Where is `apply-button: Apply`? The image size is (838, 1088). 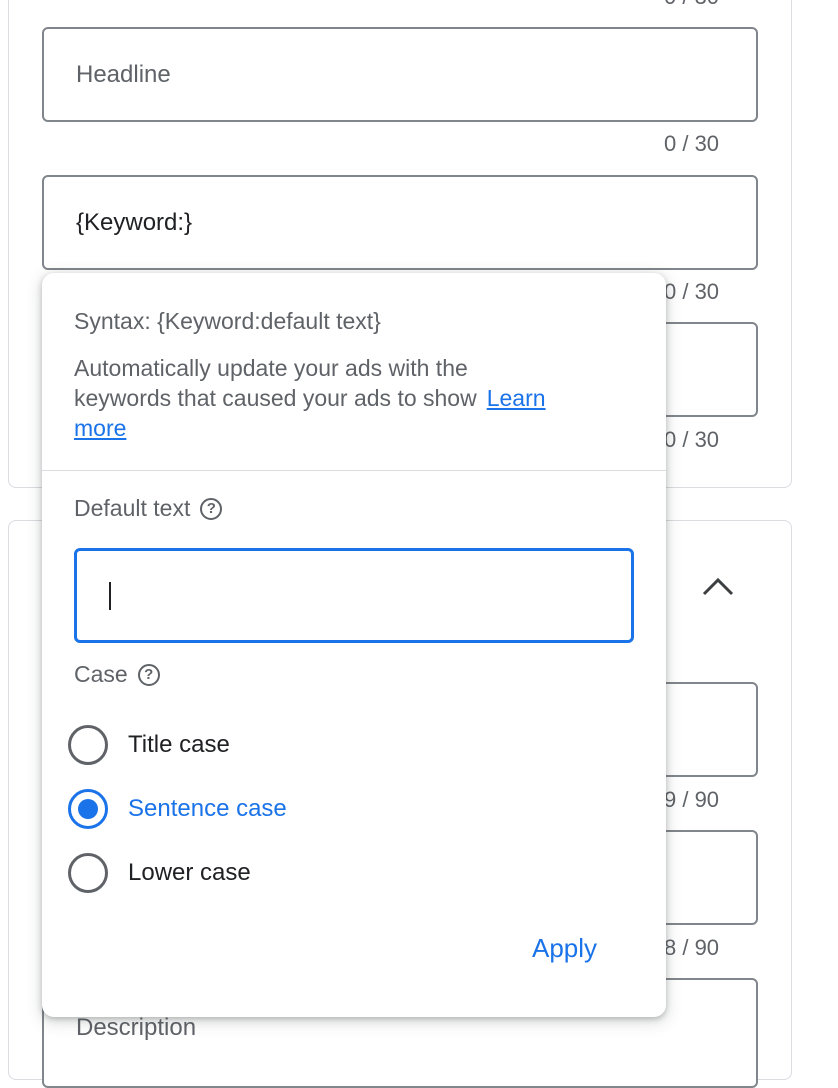 apply-button: Apply is located at coordinates (564, 948).